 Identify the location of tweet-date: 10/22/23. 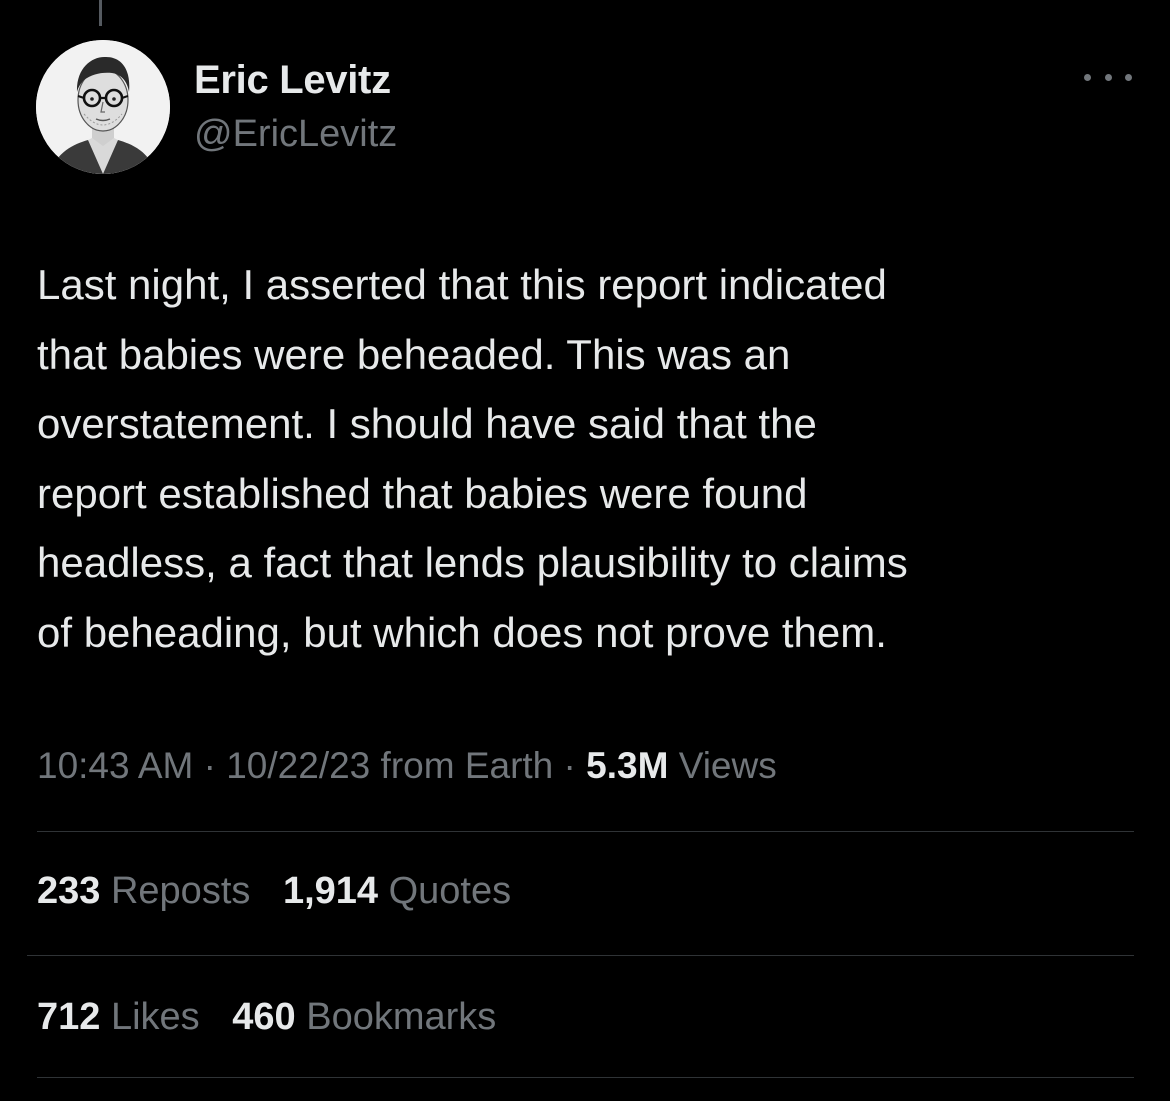
(298, 765).